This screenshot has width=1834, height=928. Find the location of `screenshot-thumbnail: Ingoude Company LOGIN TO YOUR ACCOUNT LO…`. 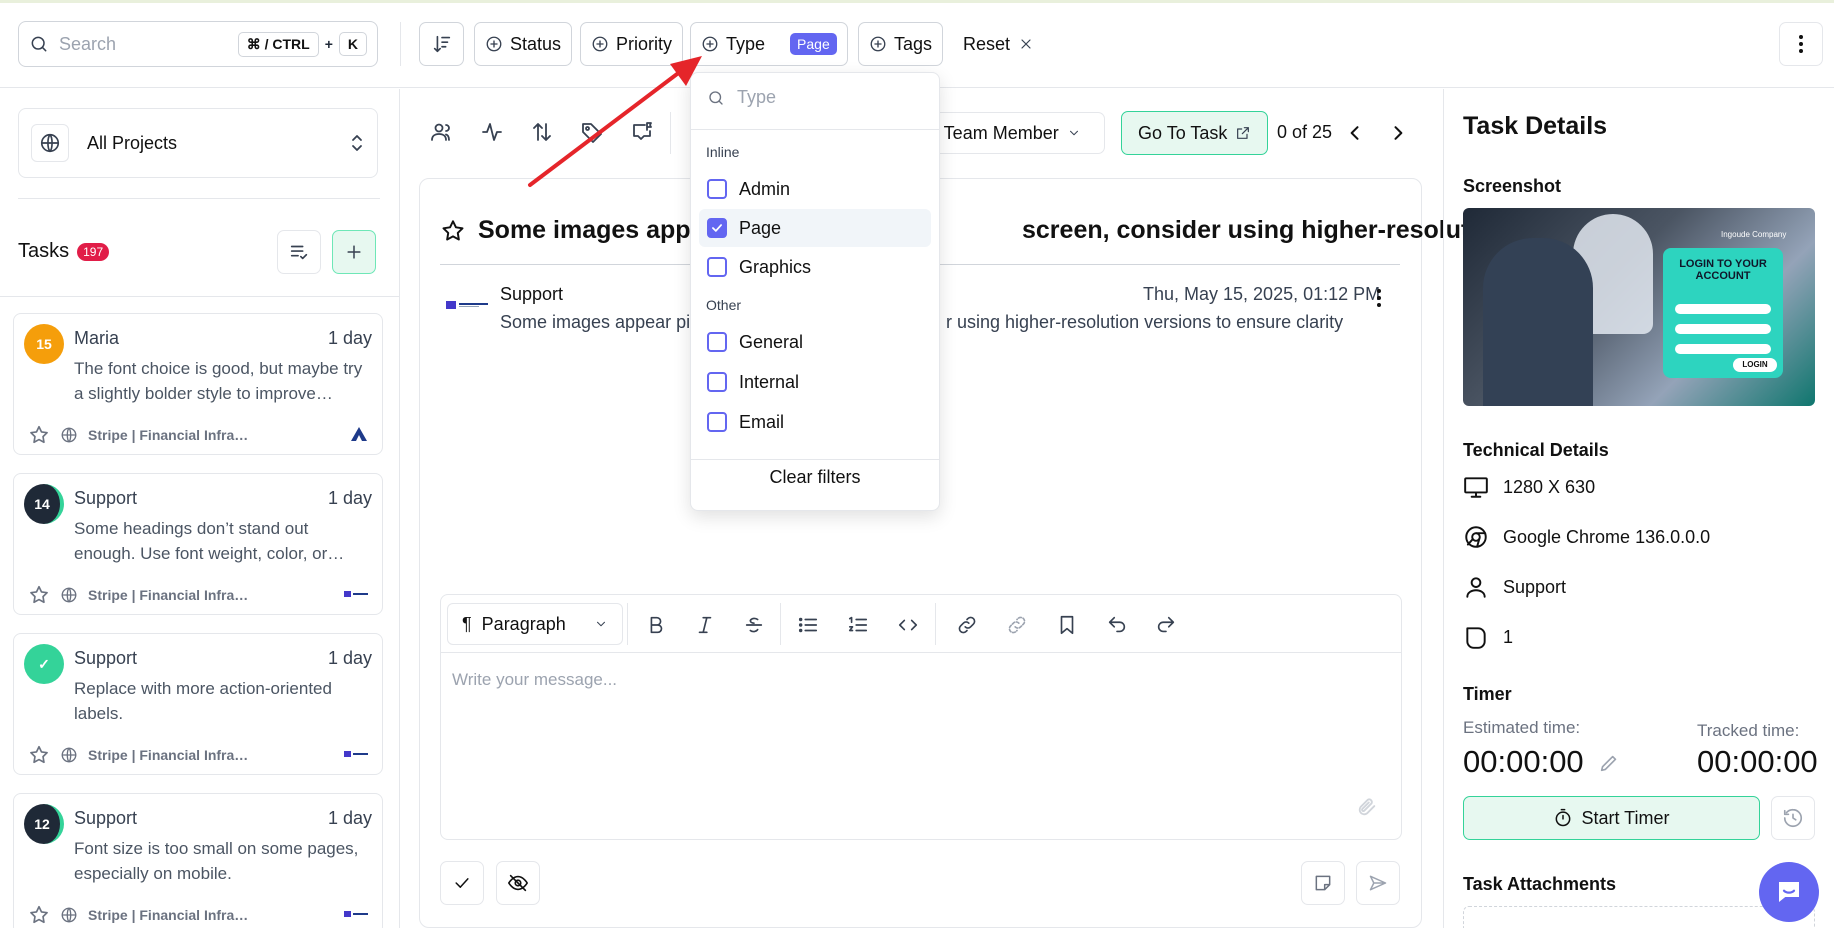

screenshot-thumbnail: Ingoude Company LOGIN TO YOUR ACCOUNT LO… is located at coordinates (1639, 307).